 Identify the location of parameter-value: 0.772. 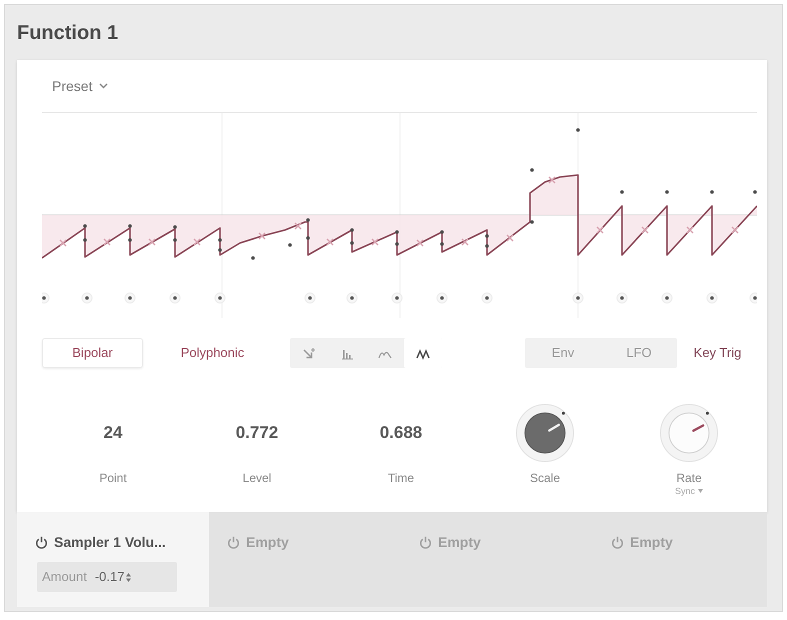
(257, 433).